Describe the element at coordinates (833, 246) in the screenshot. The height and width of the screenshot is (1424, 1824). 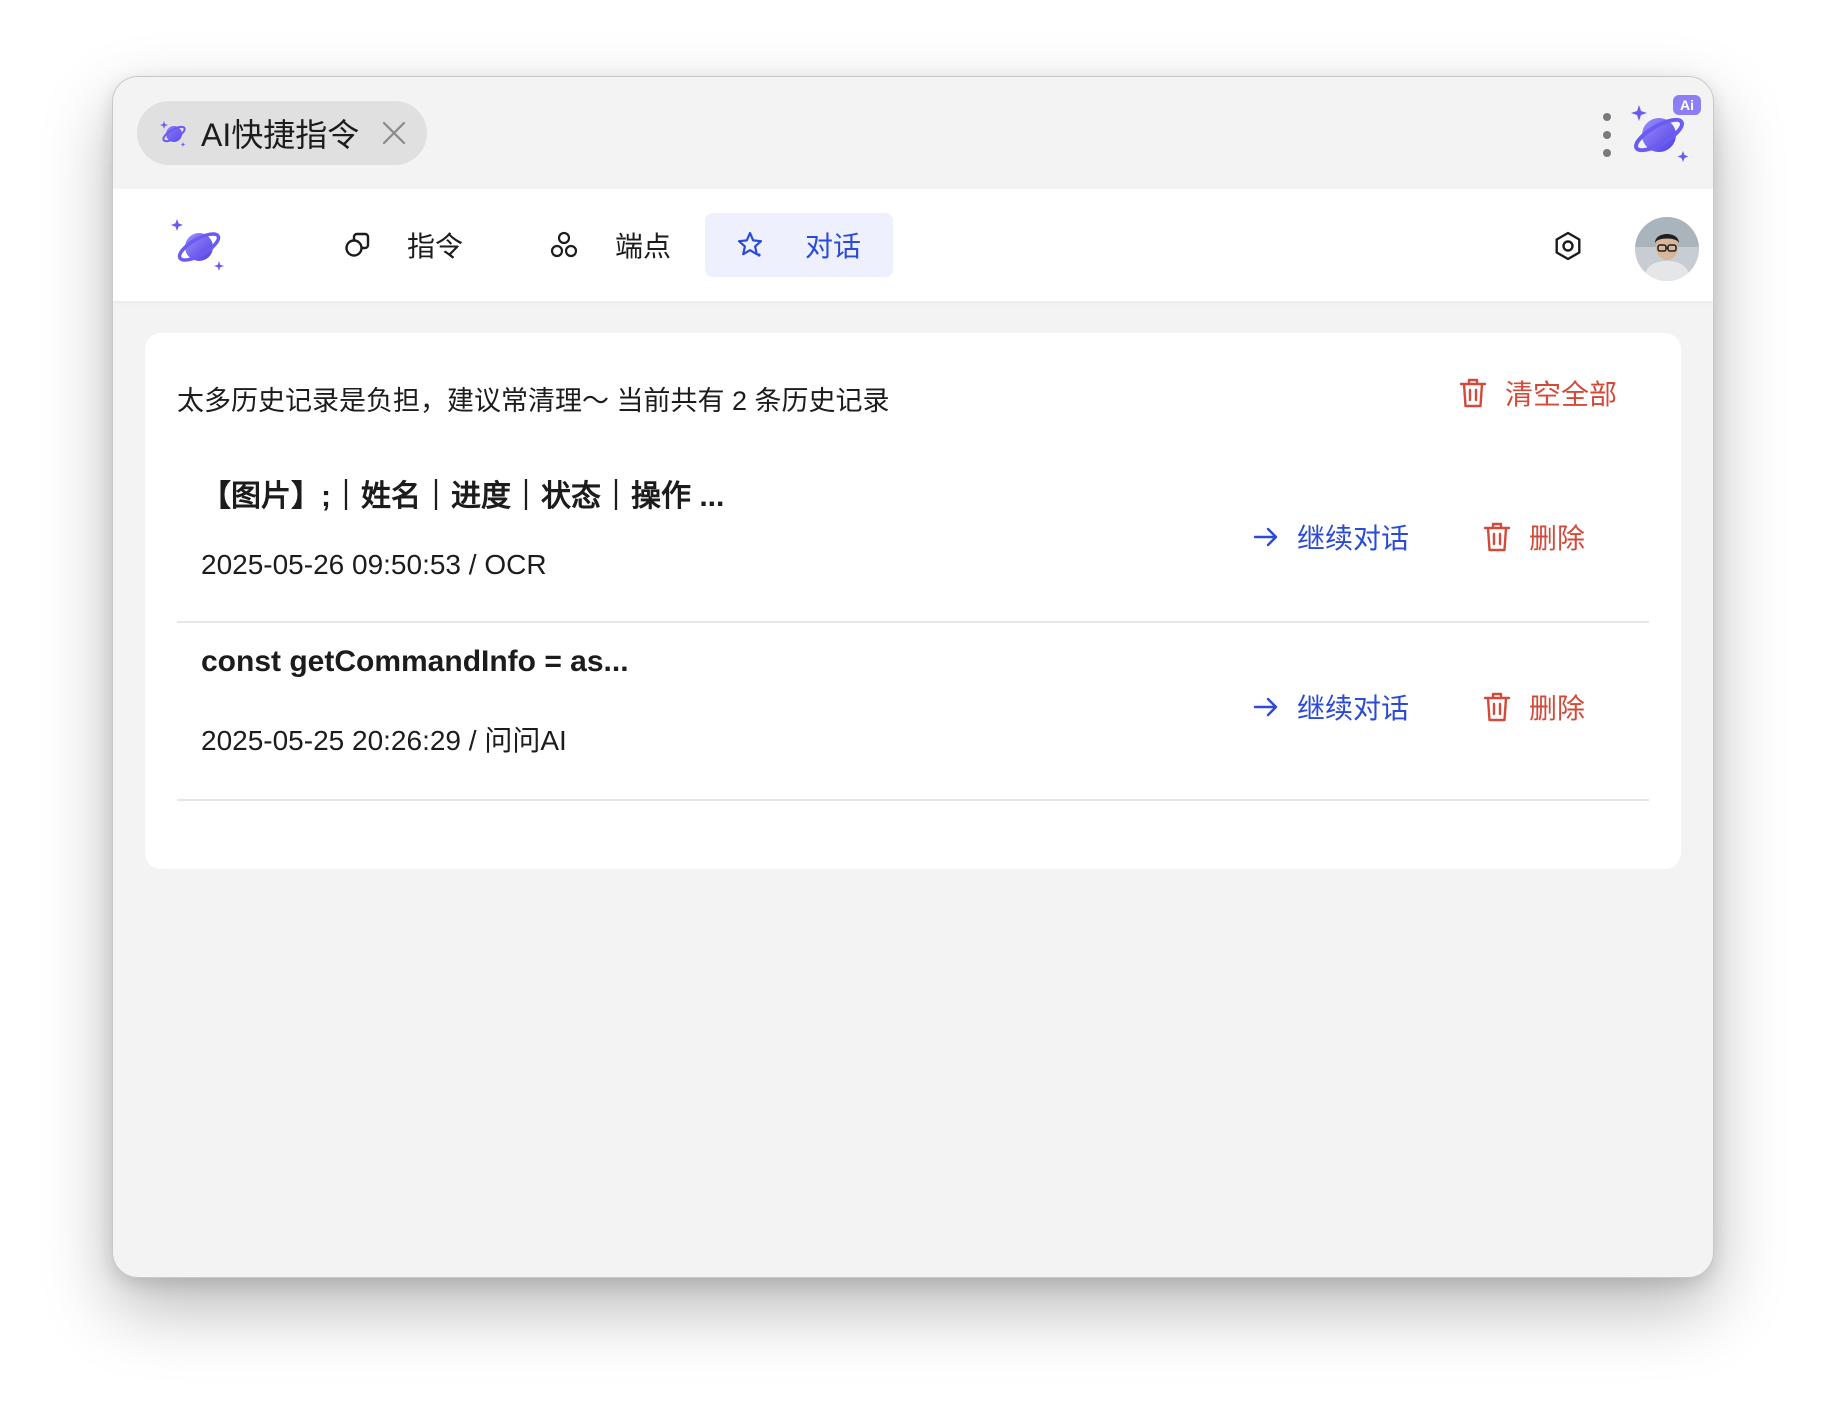
I see `nav-tab-chat-label: 对话` at that location.